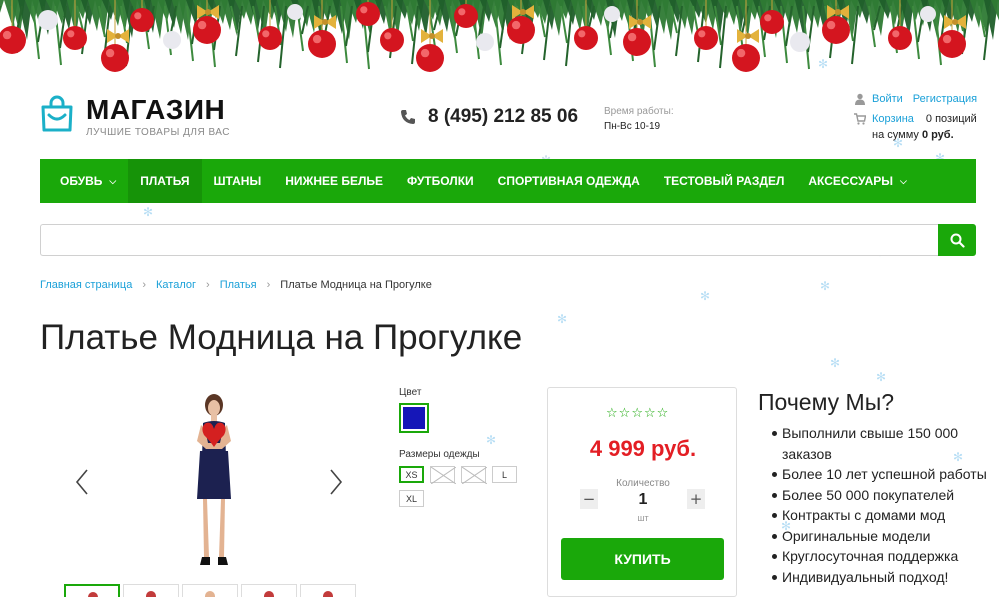 The width and height of the screenshot is (999, 597). Describe the element at coordinates (158, 132) in the screenshot. I see `logo-tagline: ЛУЧШИЕ ТОВАРЫ ДЛЯ ВАС` at that location.